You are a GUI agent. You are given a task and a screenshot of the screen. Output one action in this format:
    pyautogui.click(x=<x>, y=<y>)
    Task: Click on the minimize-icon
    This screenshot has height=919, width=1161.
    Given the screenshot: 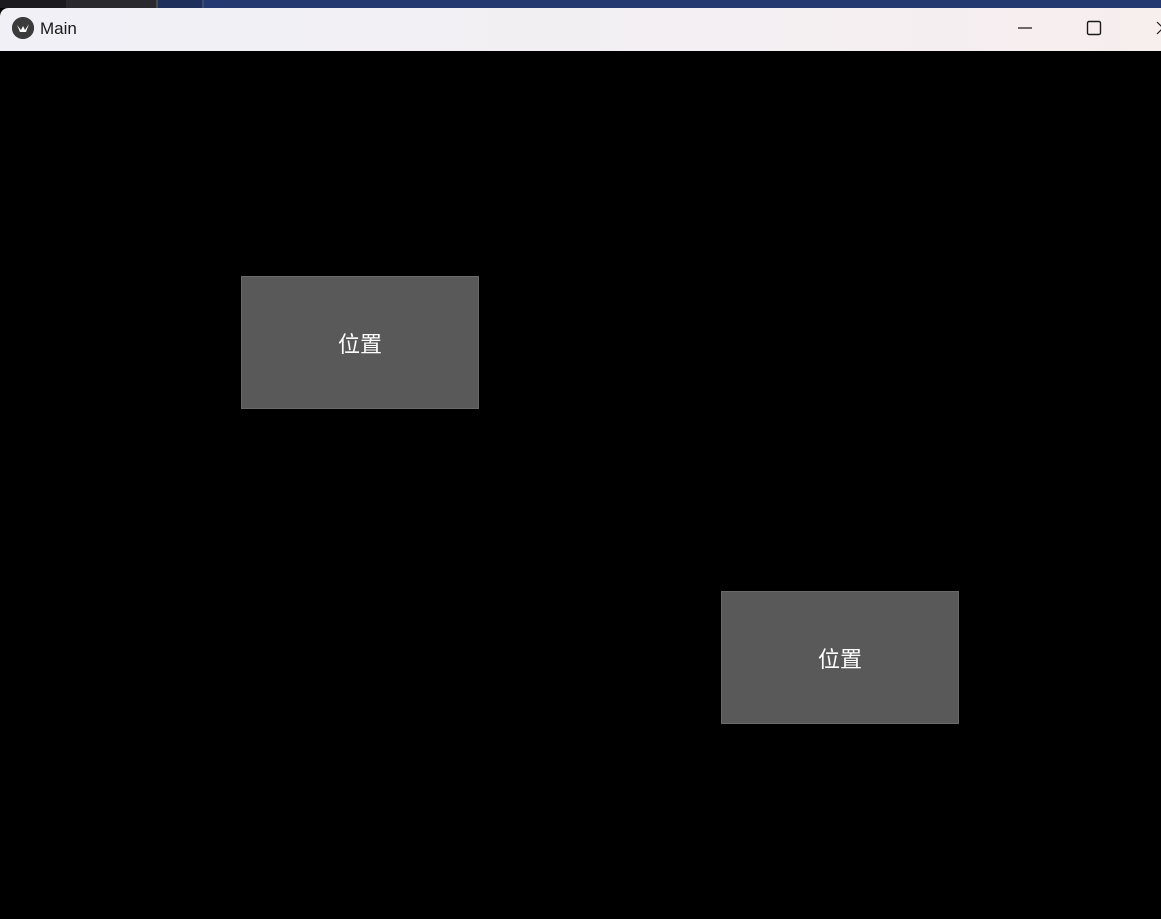 What is the action you would take?
    pyautogui.click(x=1025, y=30)
    